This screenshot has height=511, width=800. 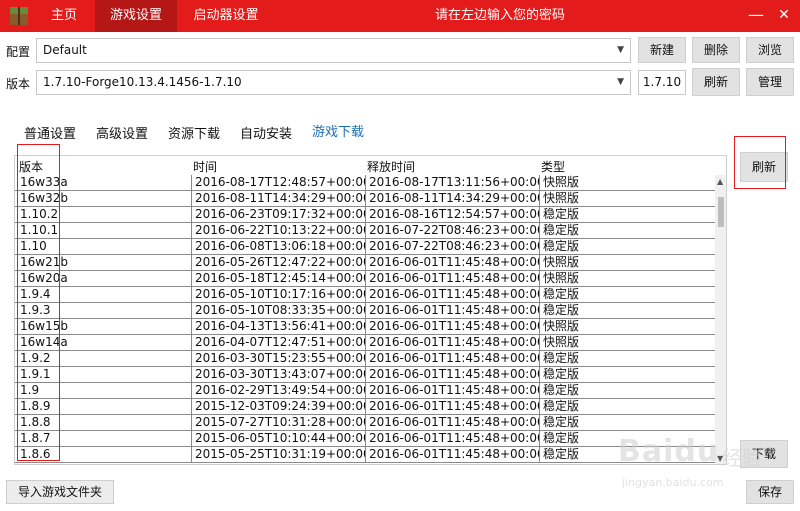 What do you see at coordinates (720, 319) in the screenshot?
I see `table-scrollbar: ▲ ▼` at bounding box center [720, 319].